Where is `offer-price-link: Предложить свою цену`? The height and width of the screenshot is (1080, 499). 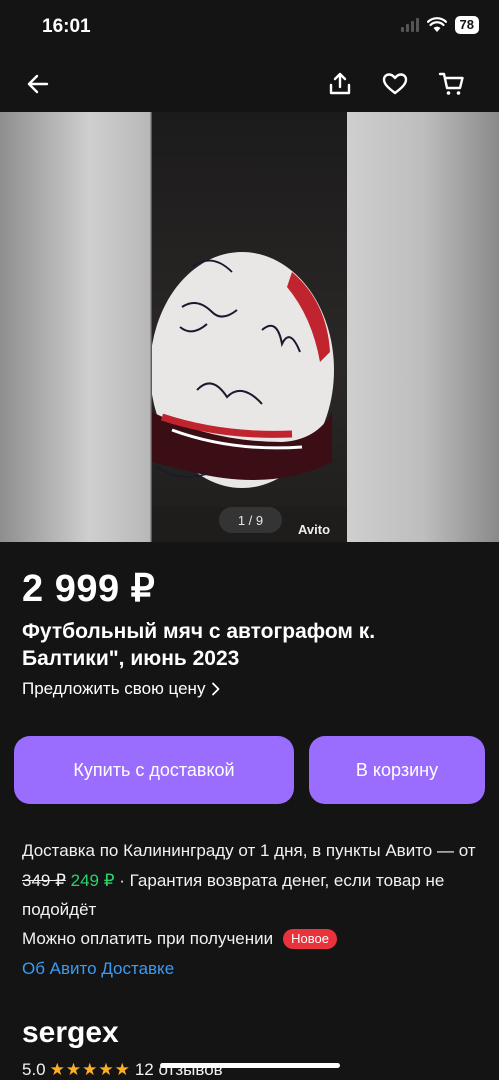 offer-price-link: Предложить свою цену is located at coordinates (121, 689).